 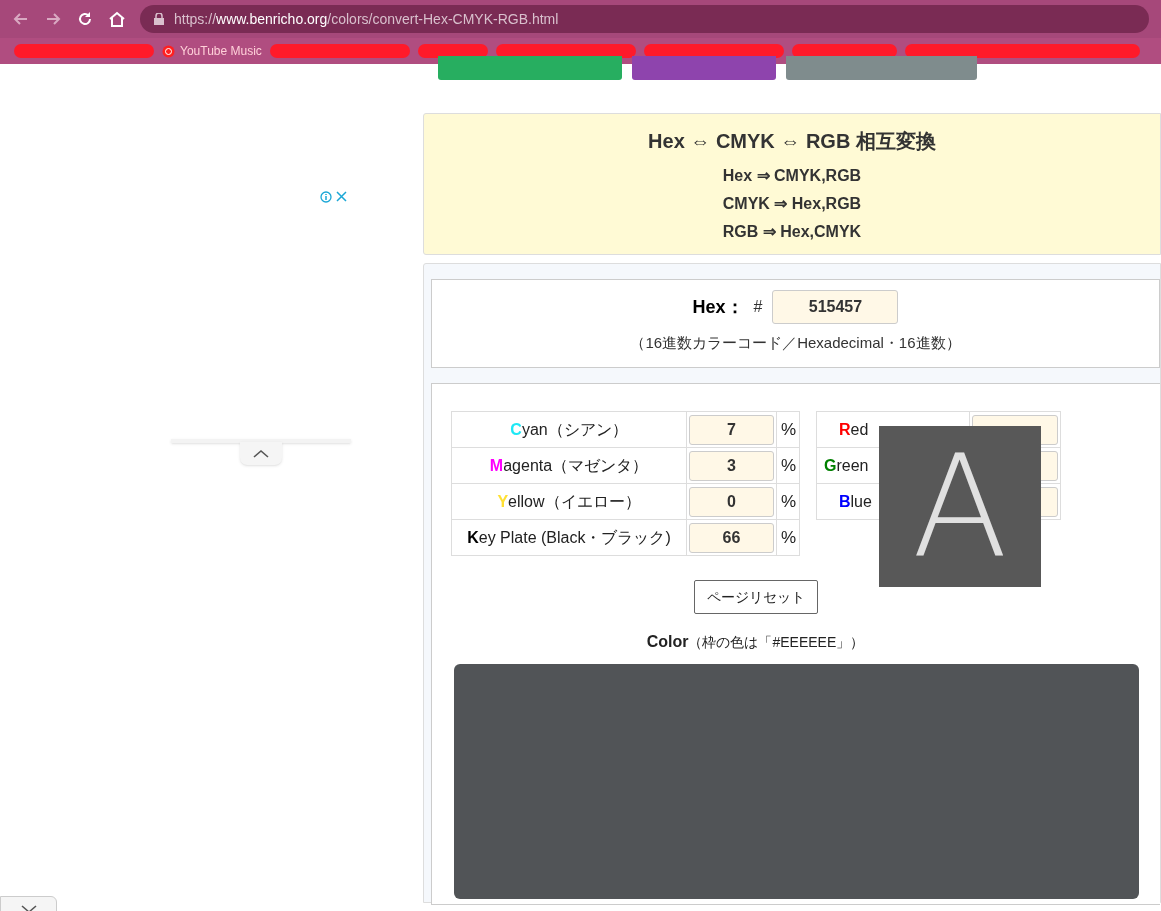 What do you see at coordinates (569, 465) in the screenshot?
I see `color-channel-label: Magenta（マゼンタ）` at bounding box center [569, 465].